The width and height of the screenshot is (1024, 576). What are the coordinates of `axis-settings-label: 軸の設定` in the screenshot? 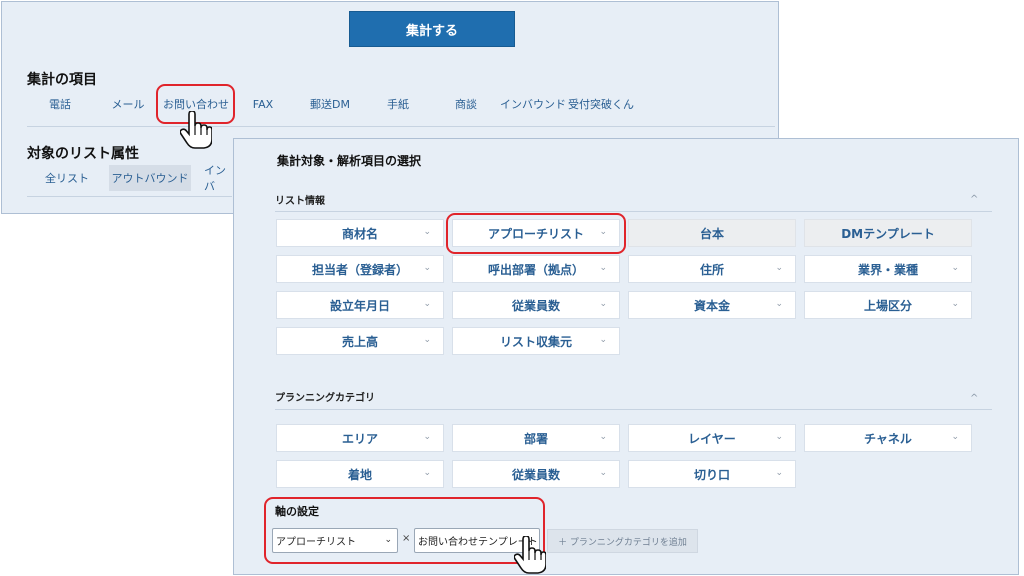 It's located at (297, 511).